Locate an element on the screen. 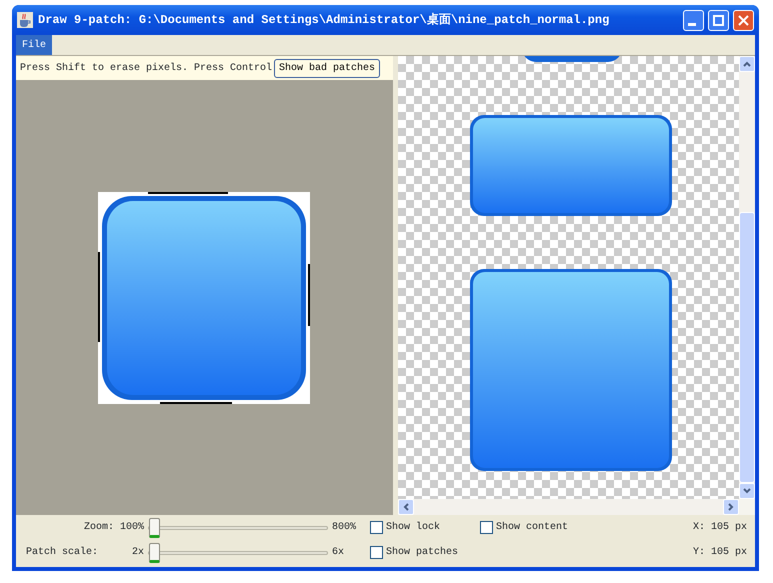  checkbox: Show lock is located at coordinates (425, 527).